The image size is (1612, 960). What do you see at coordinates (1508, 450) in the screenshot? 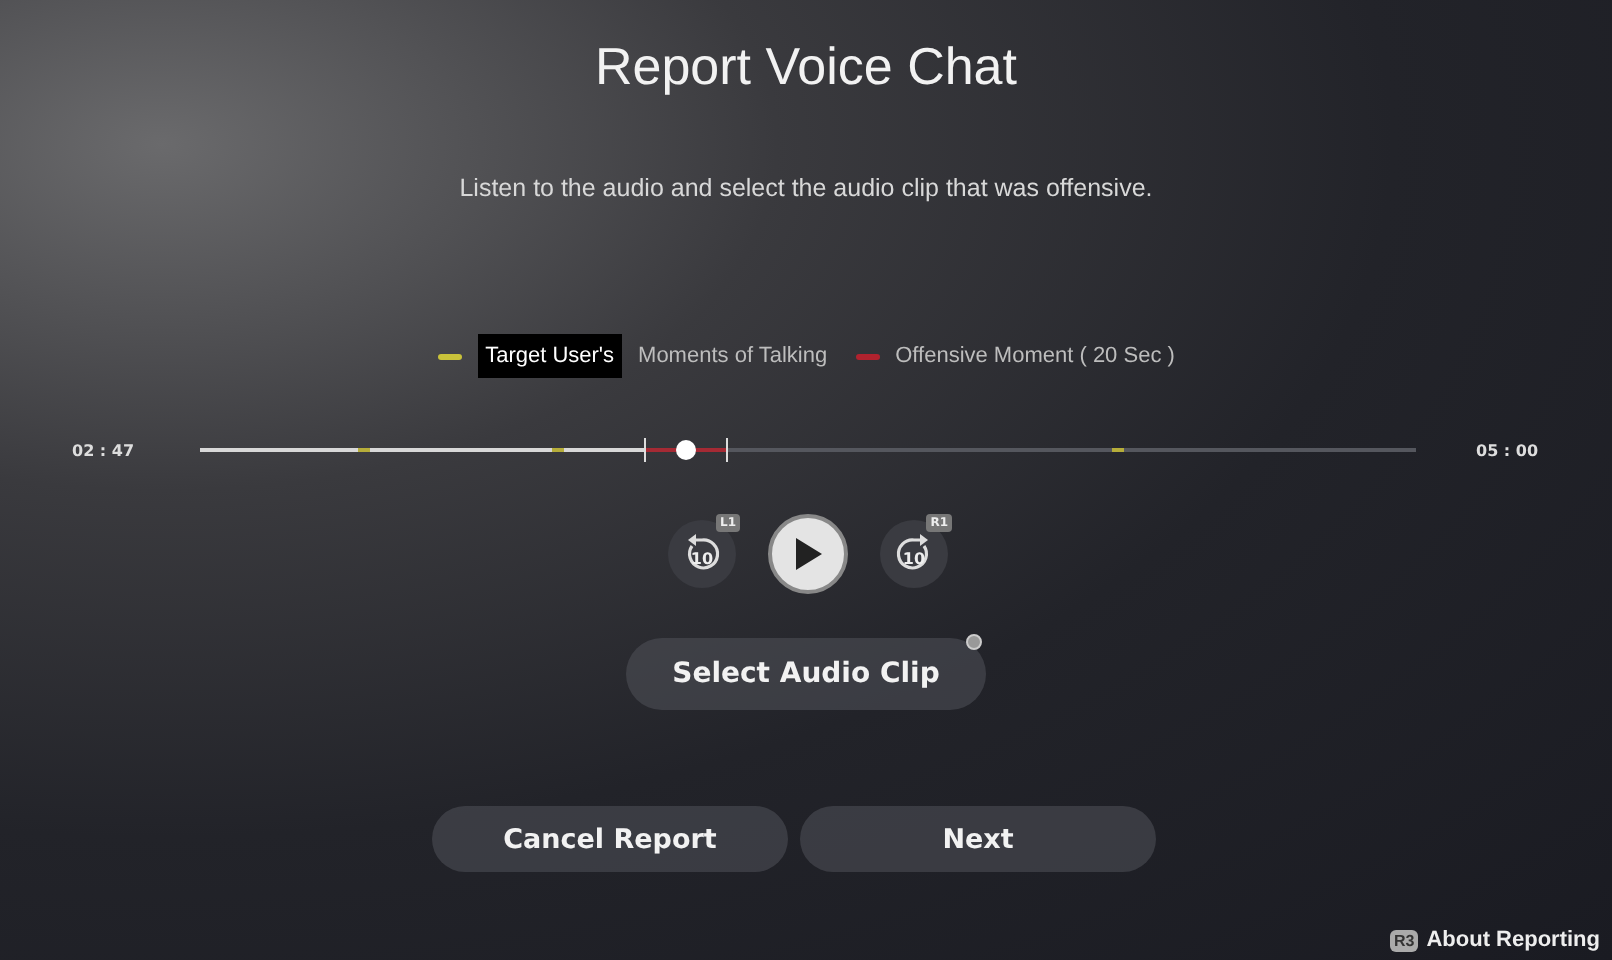
I see `total-time: 05 : 00` at bounding box center [1508, 450].